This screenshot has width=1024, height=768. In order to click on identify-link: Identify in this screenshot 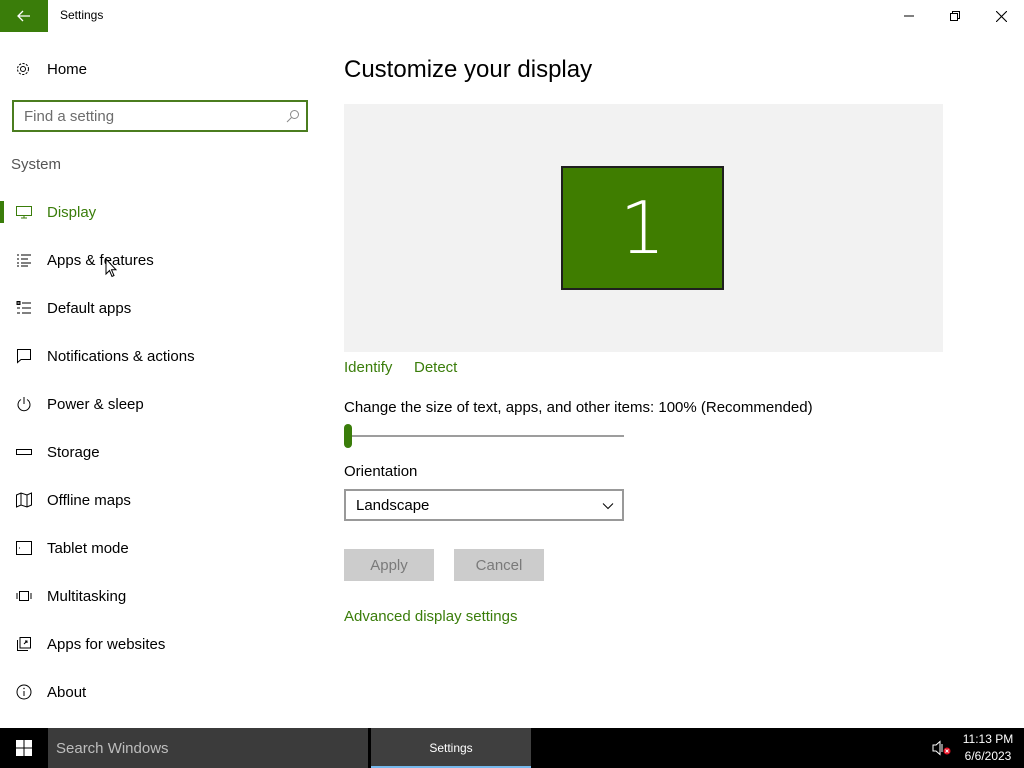, I will do `click(368, 367)`.